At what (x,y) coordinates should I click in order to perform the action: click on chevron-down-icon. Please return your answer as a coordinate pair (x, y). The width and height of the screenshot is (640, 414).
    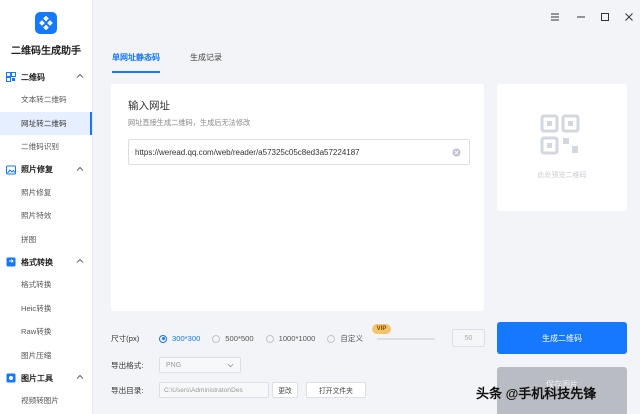
    Looking at the image, I should click on (230, 365).